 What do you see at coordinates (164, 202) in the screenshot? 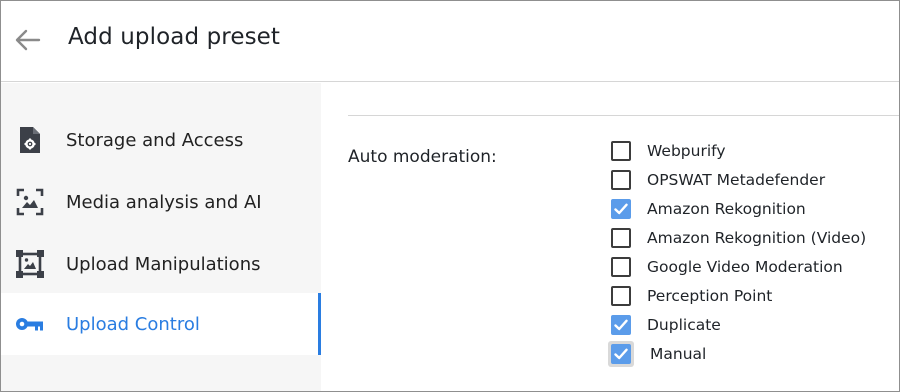
I see `sidebar-item-label: Media analysis and AI` at bounding box center [164, 202].